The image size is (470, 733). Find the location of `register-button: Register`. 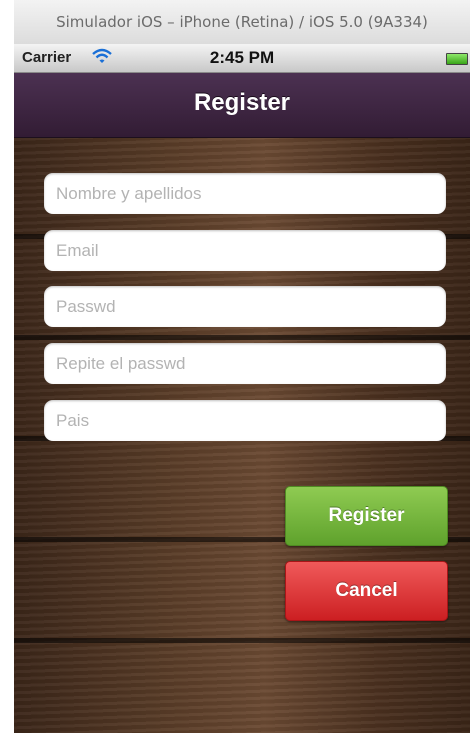

register-button: Register is located at coordinates (366, 516).